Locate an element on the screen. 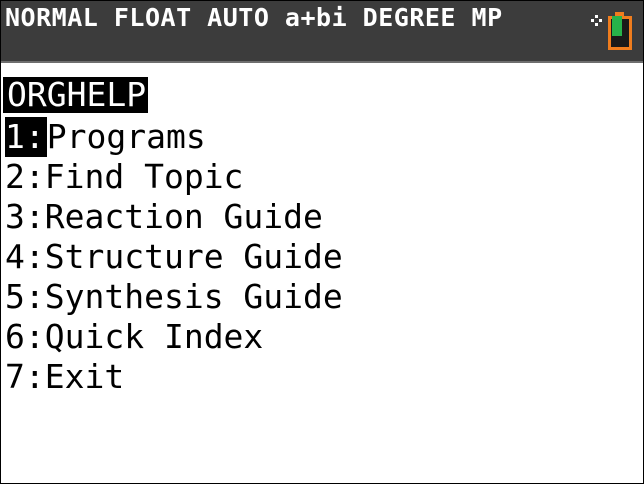 The height and width of the screenshot is (484, 644). menu-item-synthesis-guide: 5:Synthesis Guide is located at coordinates (322, 297).